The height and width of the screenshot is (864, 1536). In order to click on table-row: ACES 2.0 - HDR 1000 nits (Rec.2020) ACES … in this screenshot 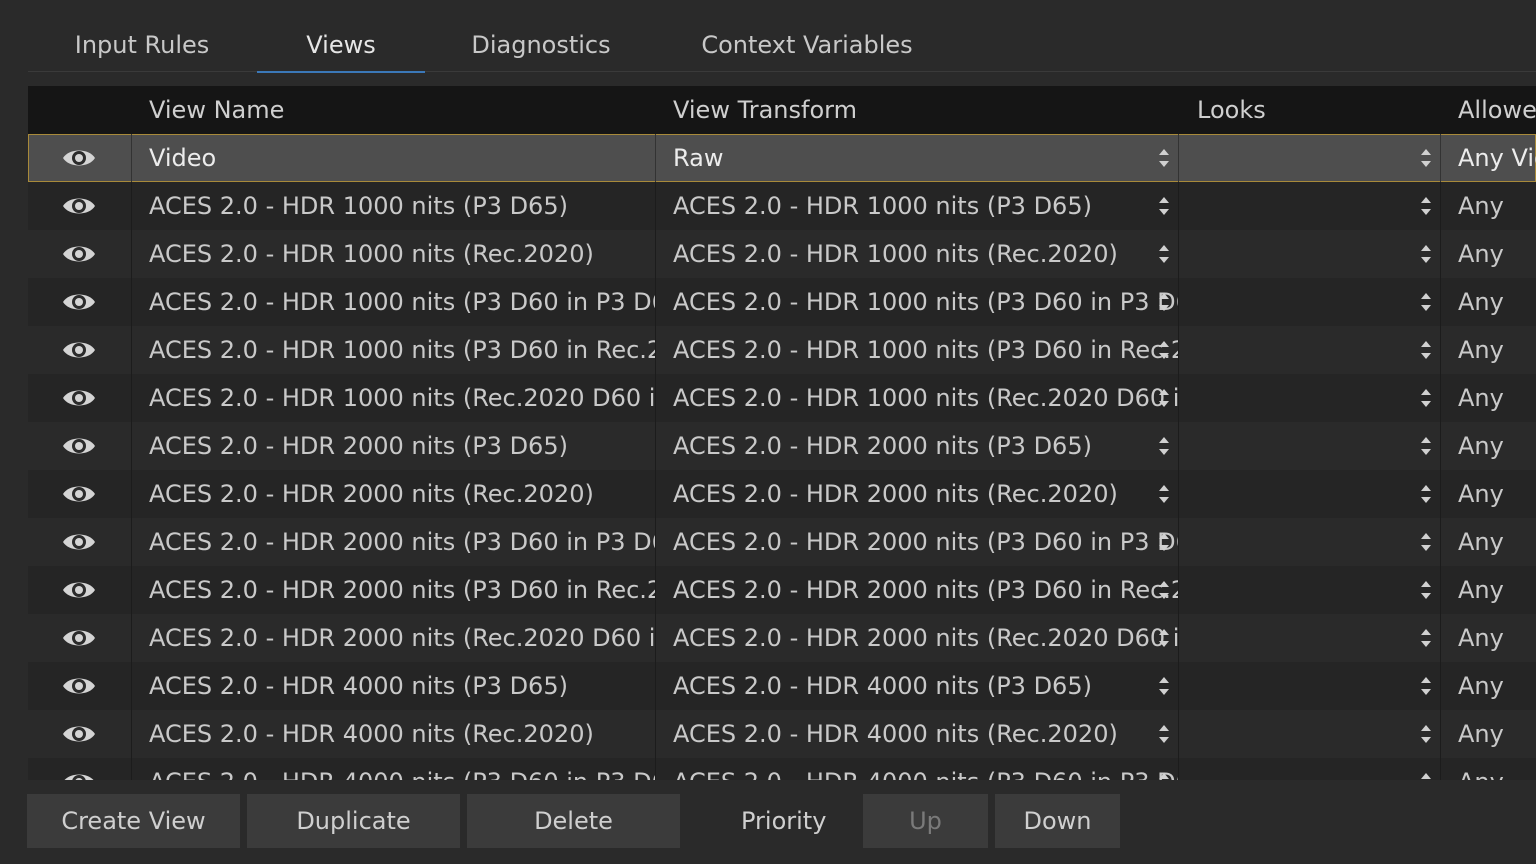, I will do `click(782, 254)`.